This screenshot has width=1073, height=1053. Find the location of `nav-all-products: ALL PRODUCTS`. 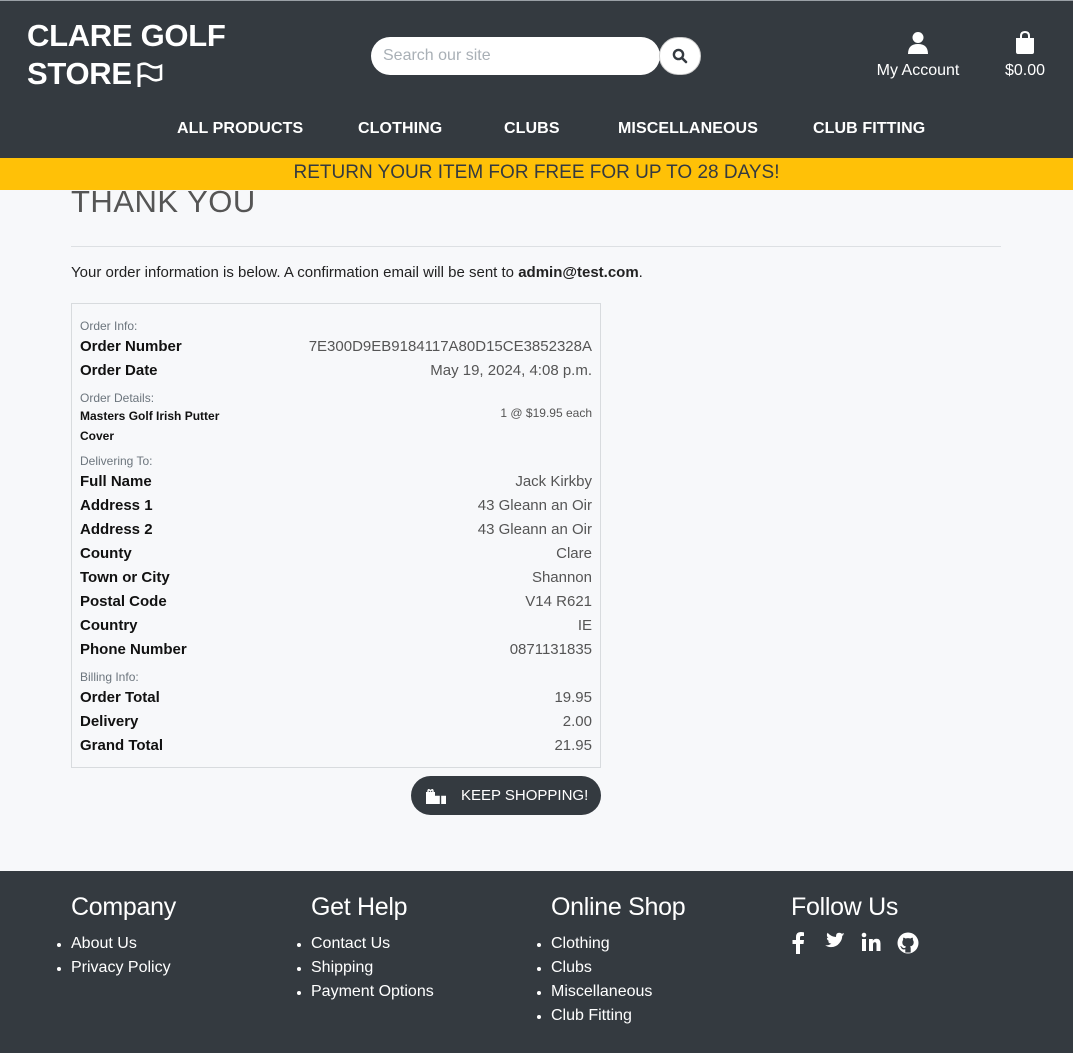

nav-all-products: ALL PRODUCTS is located at coordinates (240, 129).